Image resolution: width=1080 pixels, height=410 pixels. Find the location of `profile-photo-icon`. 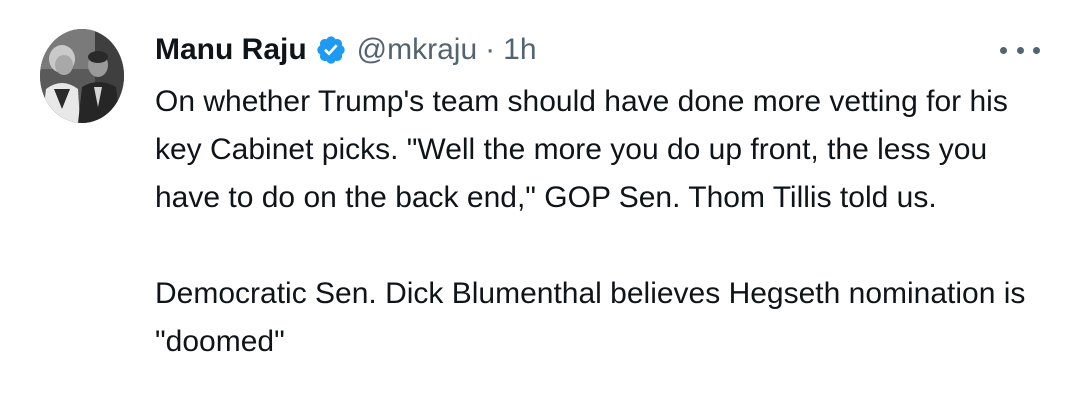

profile-photo-icon is located at coordinates (82, 76).